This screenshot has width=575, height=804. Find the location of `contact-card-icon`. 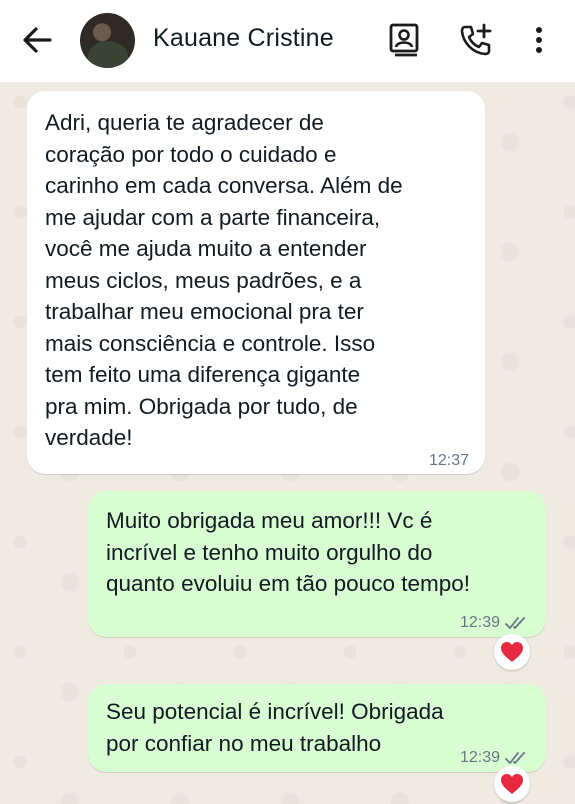

contact-card-icon is located at coordinates (404, 40).